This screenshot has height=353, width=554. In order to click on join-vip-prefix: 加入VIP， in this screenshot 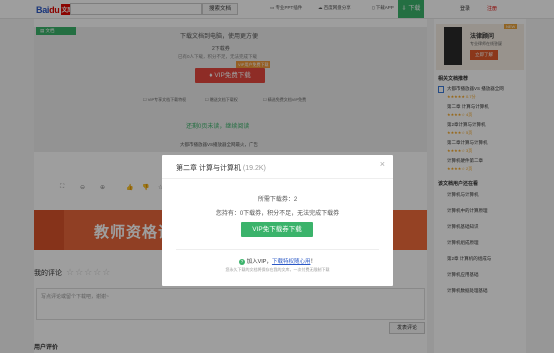, I will do `click(259, 262)`.